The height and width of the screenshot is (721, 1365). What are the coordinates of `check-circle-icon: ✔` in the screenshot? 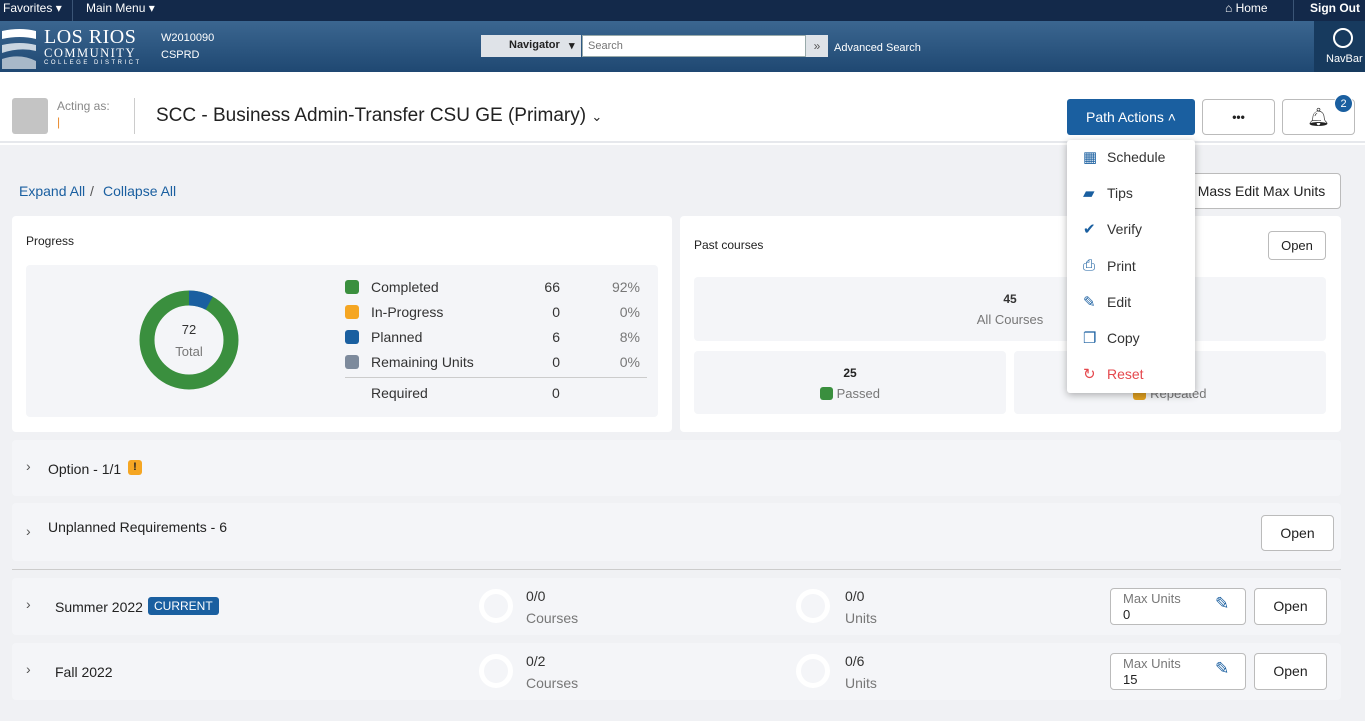 It's located at (1089, 230).